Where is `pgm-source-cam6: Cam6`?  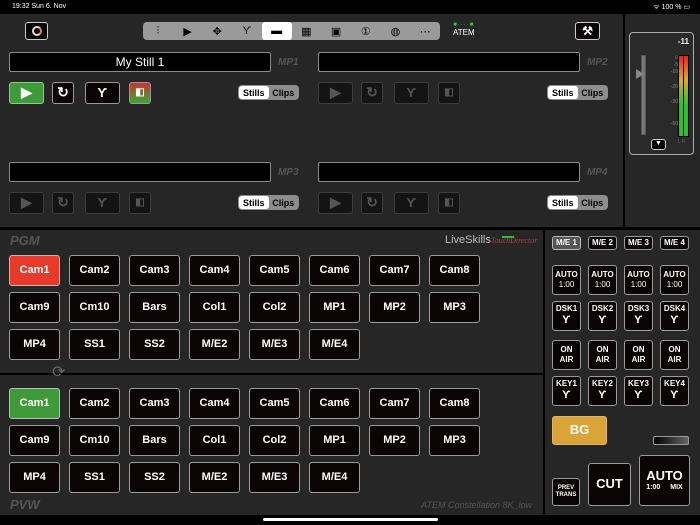 pgm-source-cam6: Cam6 is located at coordinates (334, 270).